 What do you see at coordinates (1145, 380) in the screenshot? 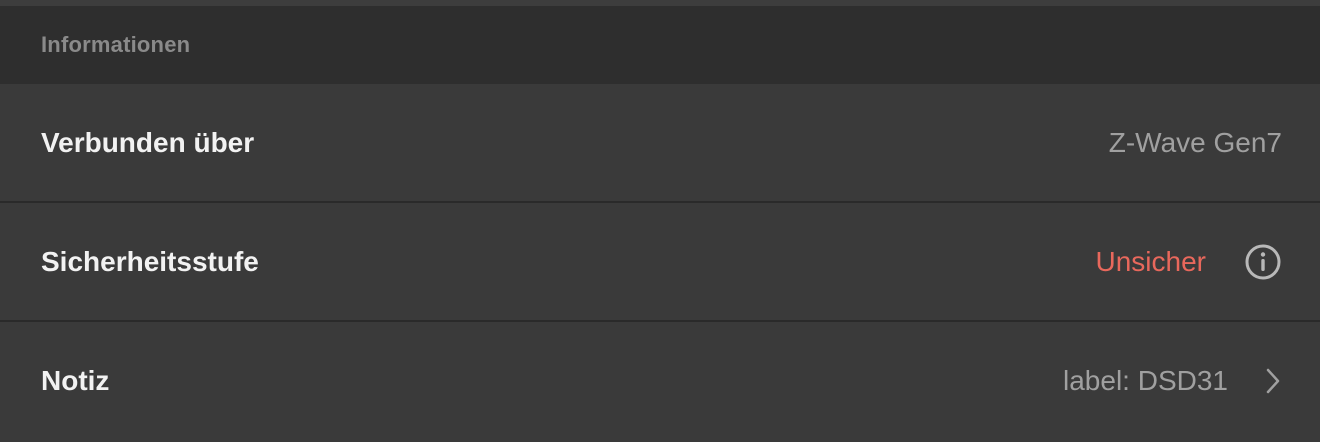
I see `note-value: label: DSD31` at bounding box center [1145, 380].